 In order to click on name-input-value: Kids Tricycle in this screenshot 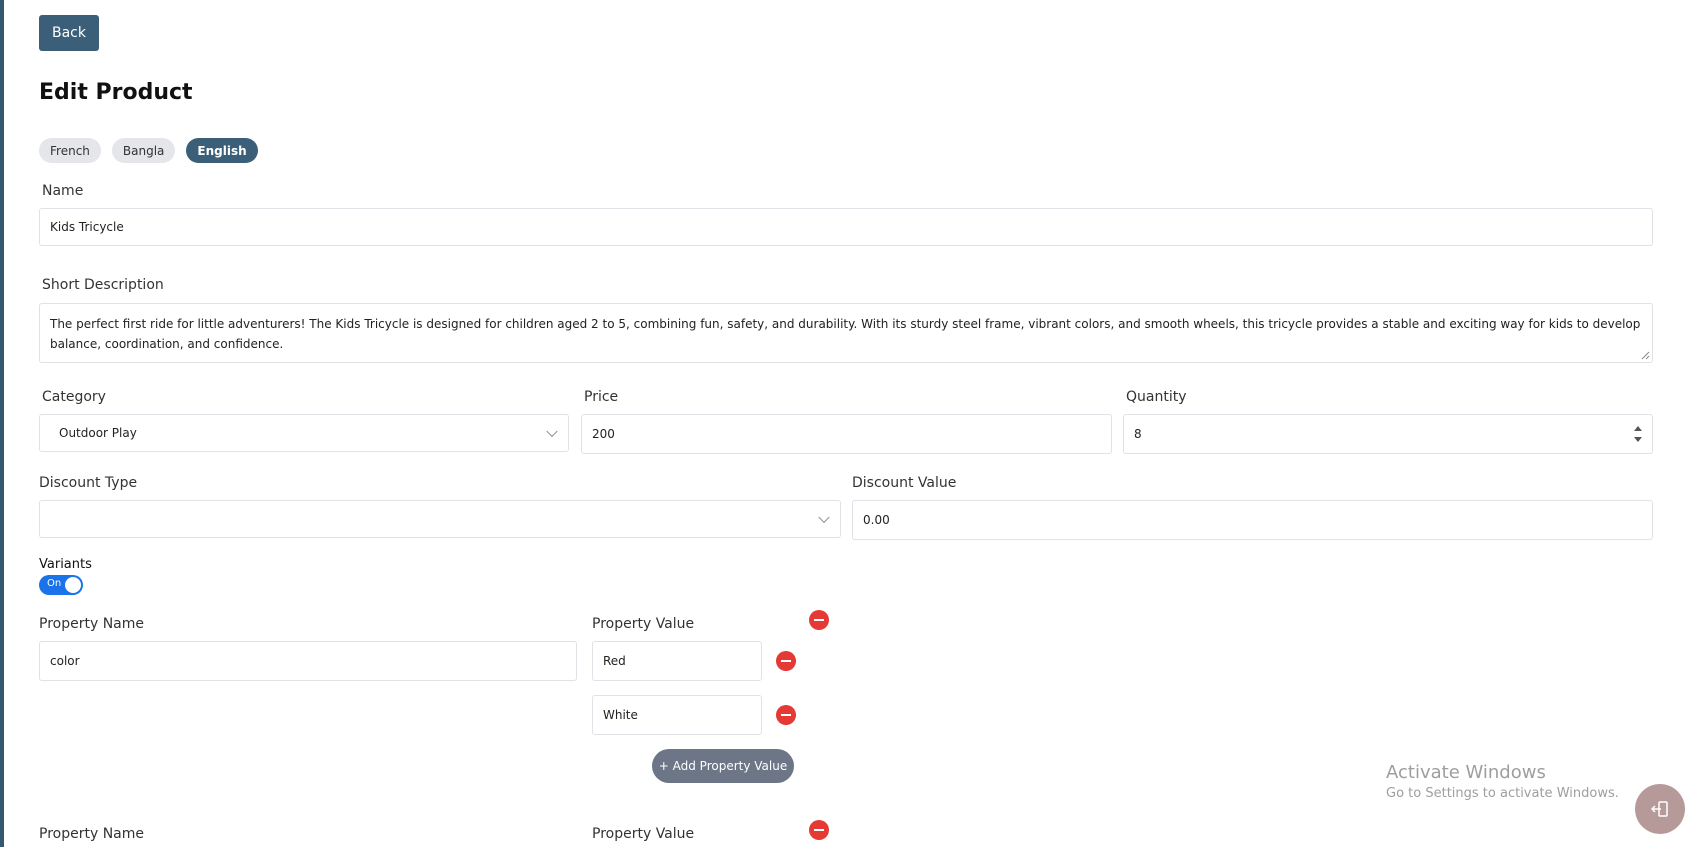, I will do `click(87, 227)`.